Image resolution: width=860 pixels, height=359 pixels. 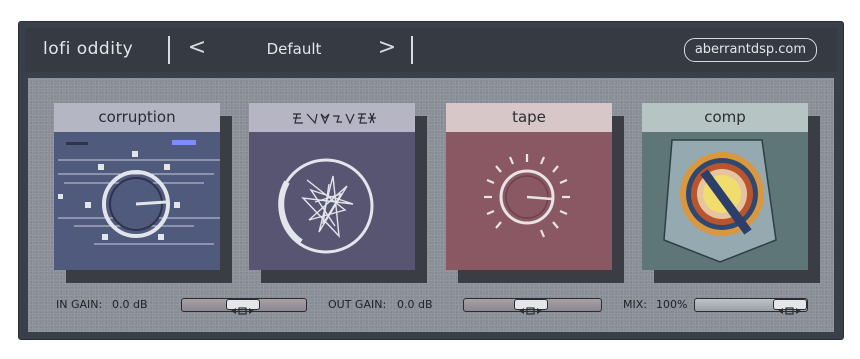 I want to click on comp-module: comp, so click(x=731, y=193).